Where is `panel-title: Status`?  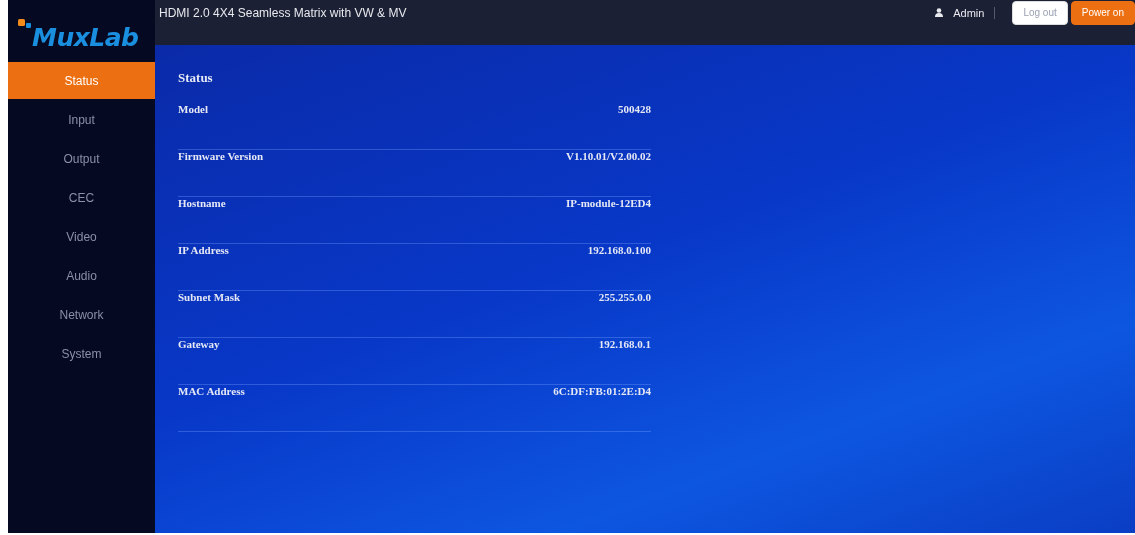 panel-title: Status is located at coordinates (196, 78).